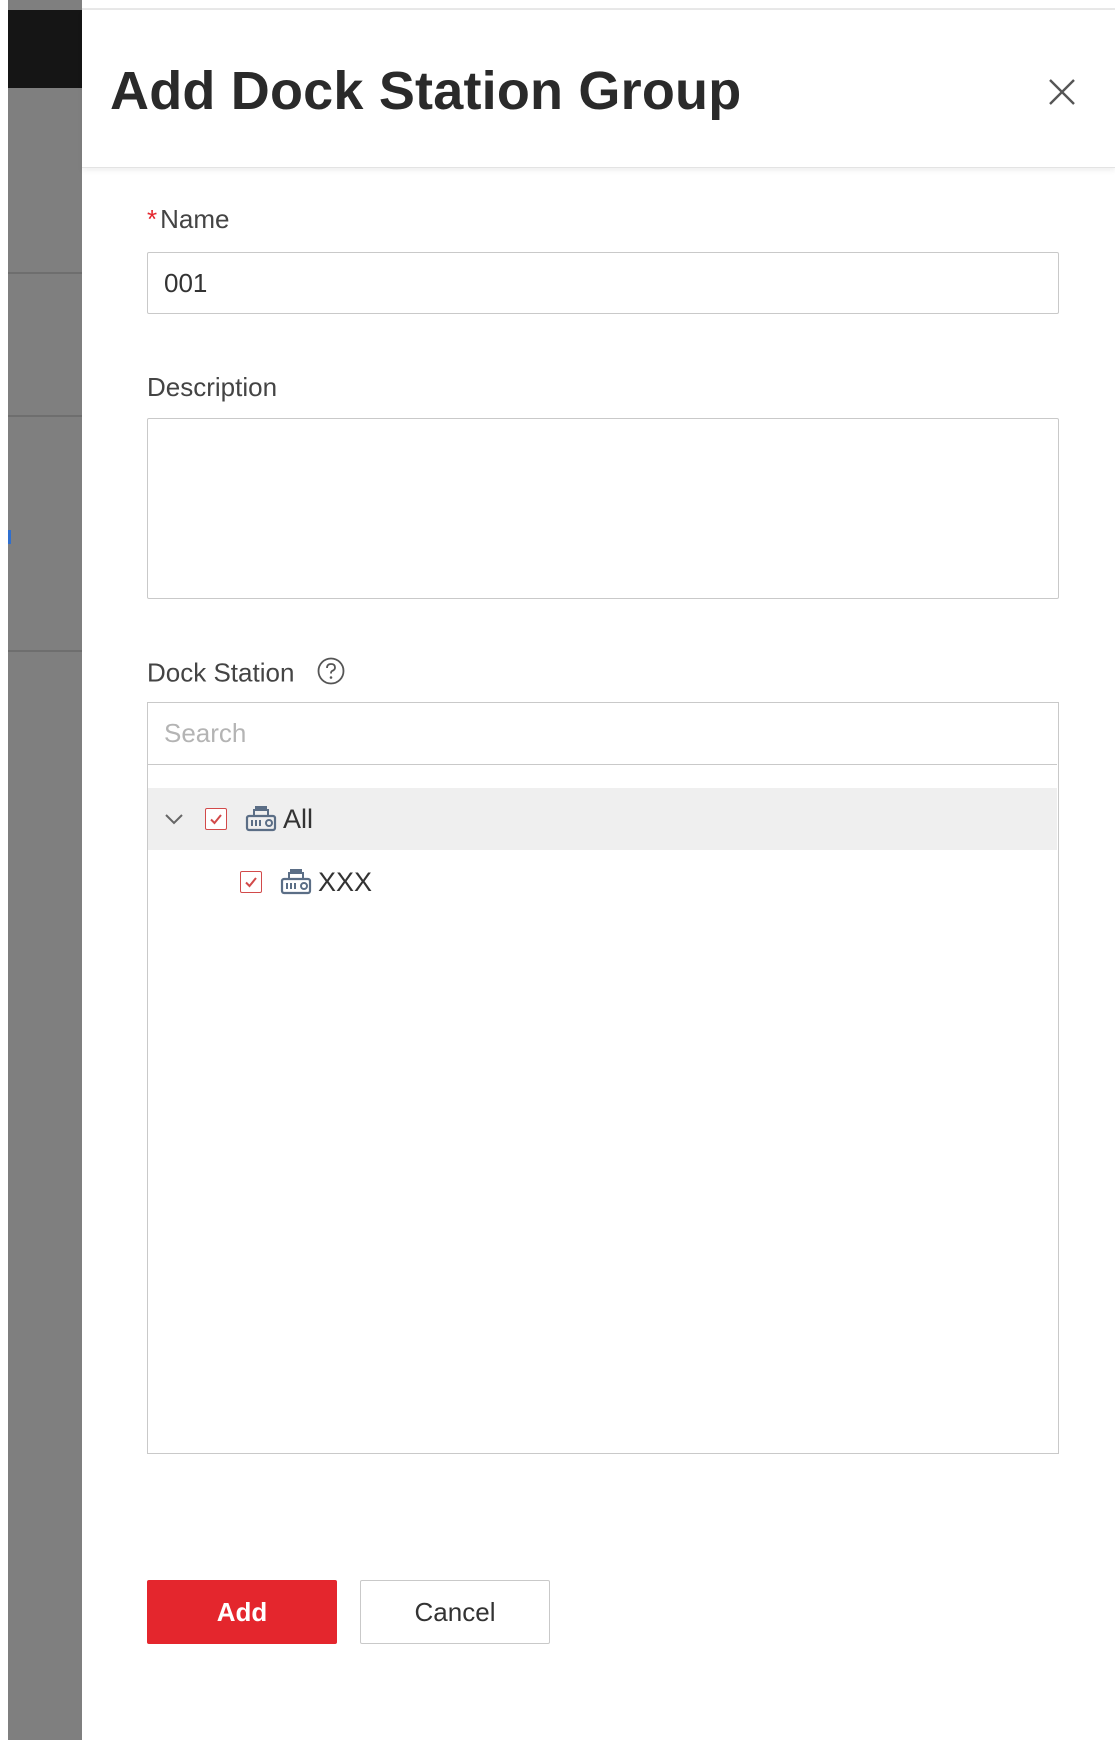 Image resolution: width=1115 pixels, height=1740 pixels. What do you see at coordinates (41, 870) in the screenshot?
I see `background-overlay` at bounding box center [41, 870].